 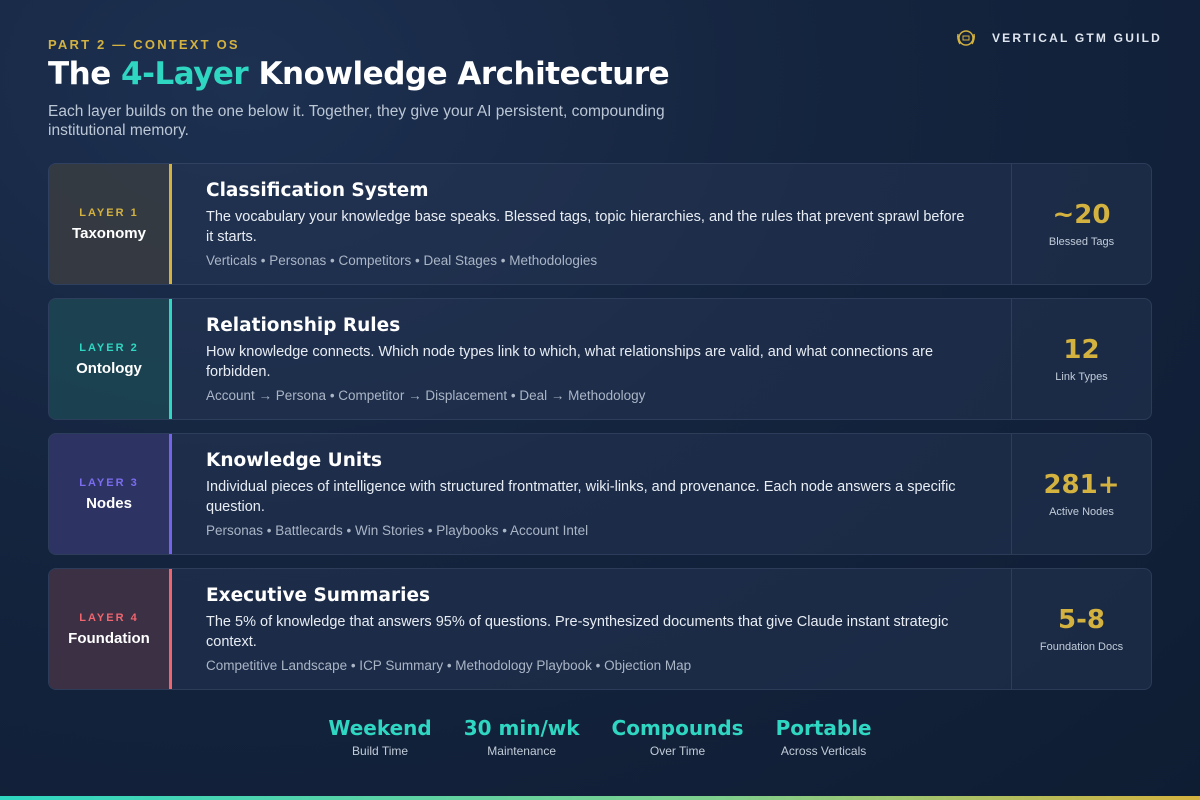 I want to click on layer-metric: 12 Link Types, so click(x=1081, y=359).